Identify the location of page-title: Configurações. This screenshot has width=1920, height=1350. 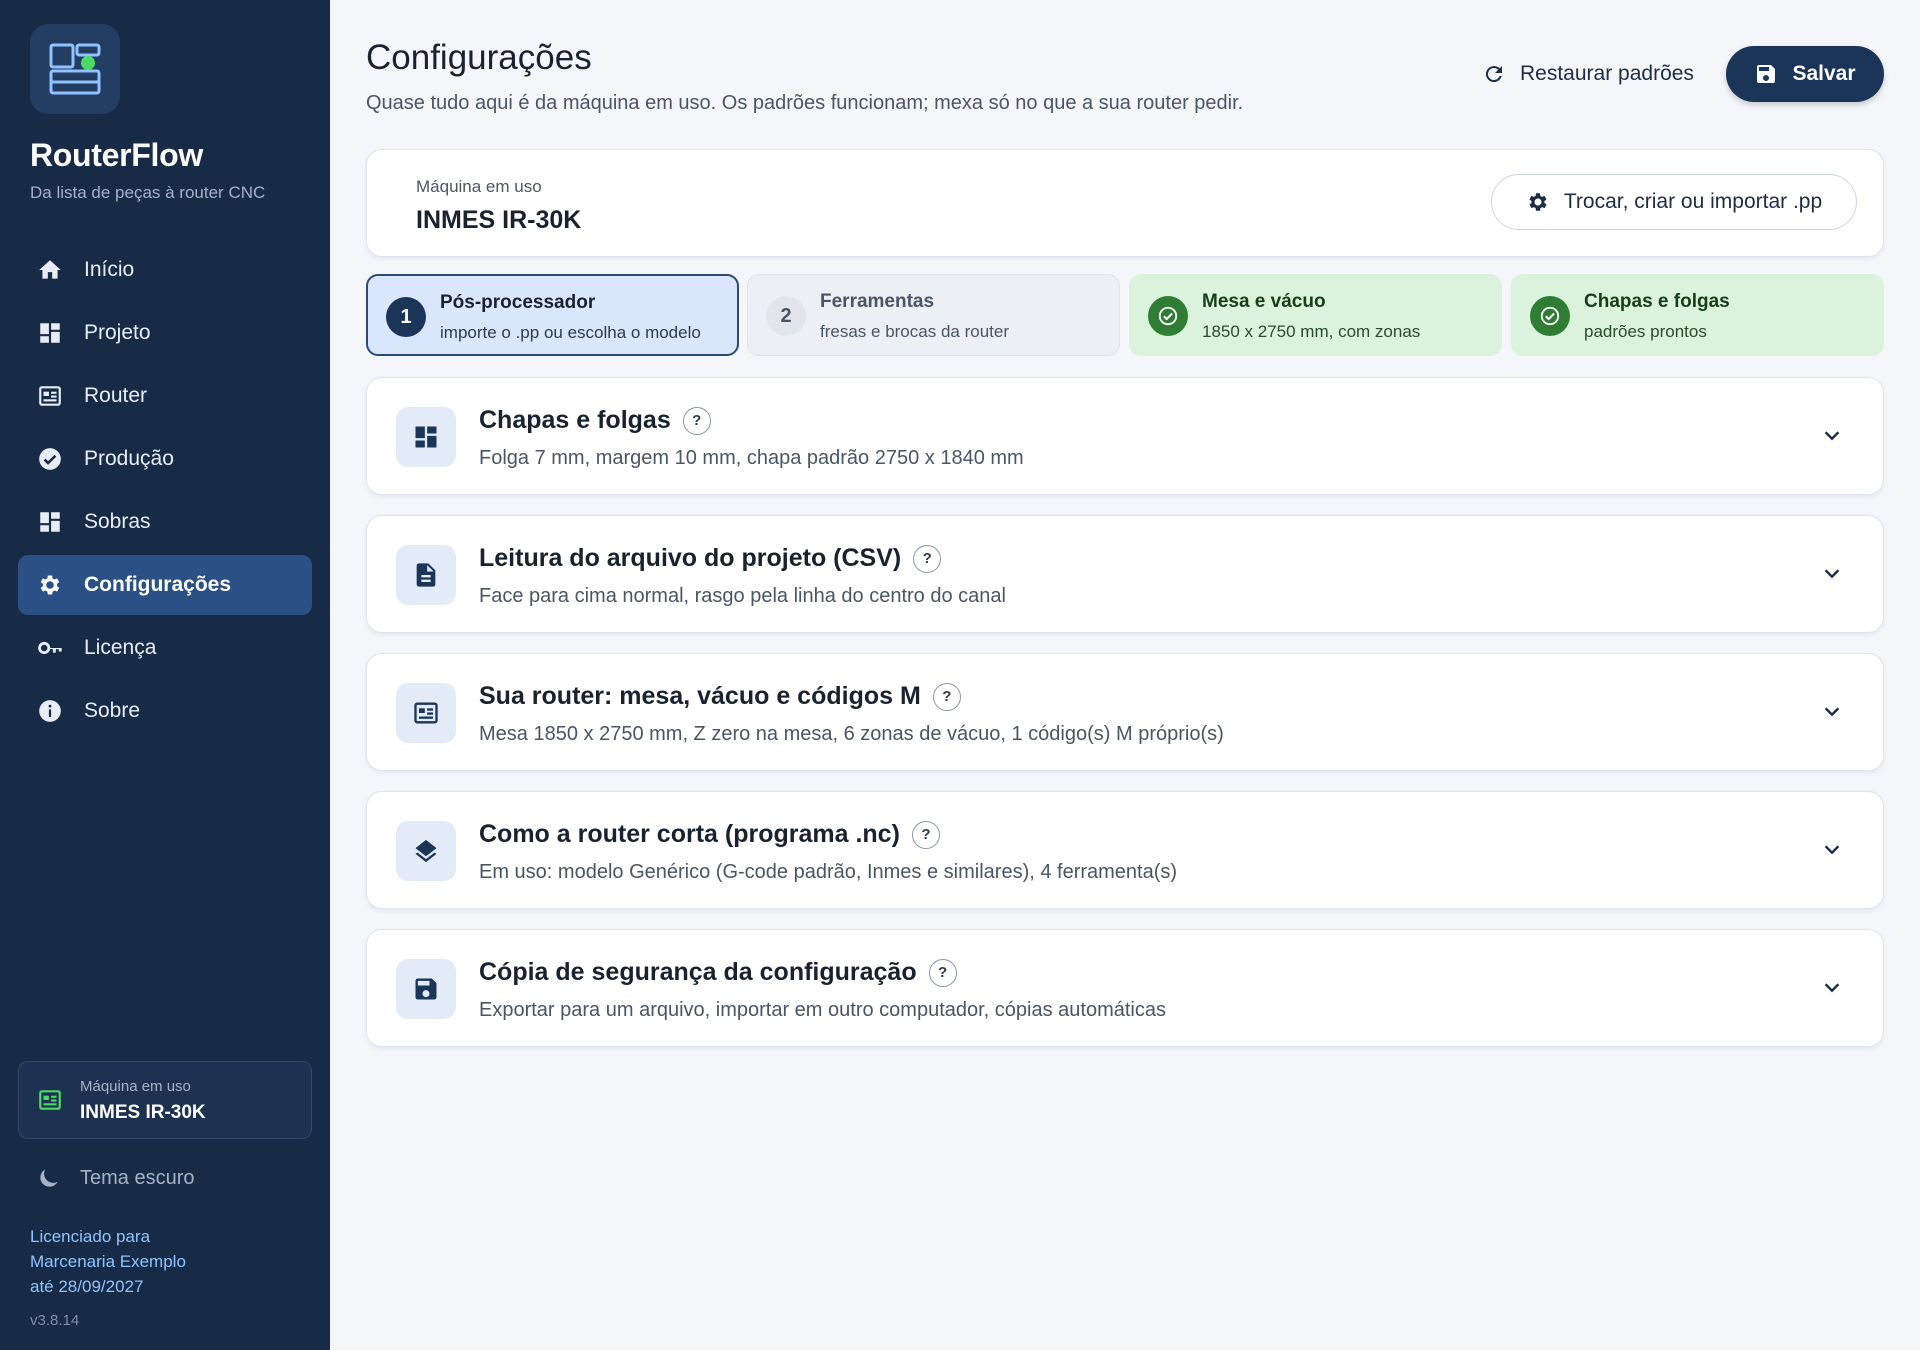
(479, 57).